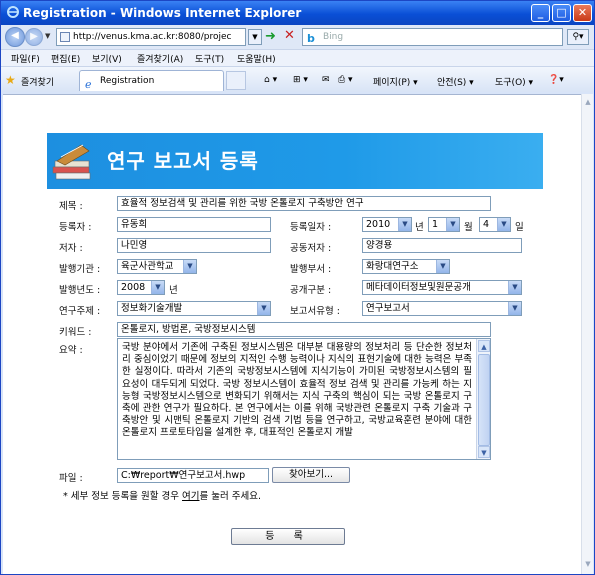 This screenshot has height=575, width=595. I want to click on month-unit: 월, so click(468, 227).